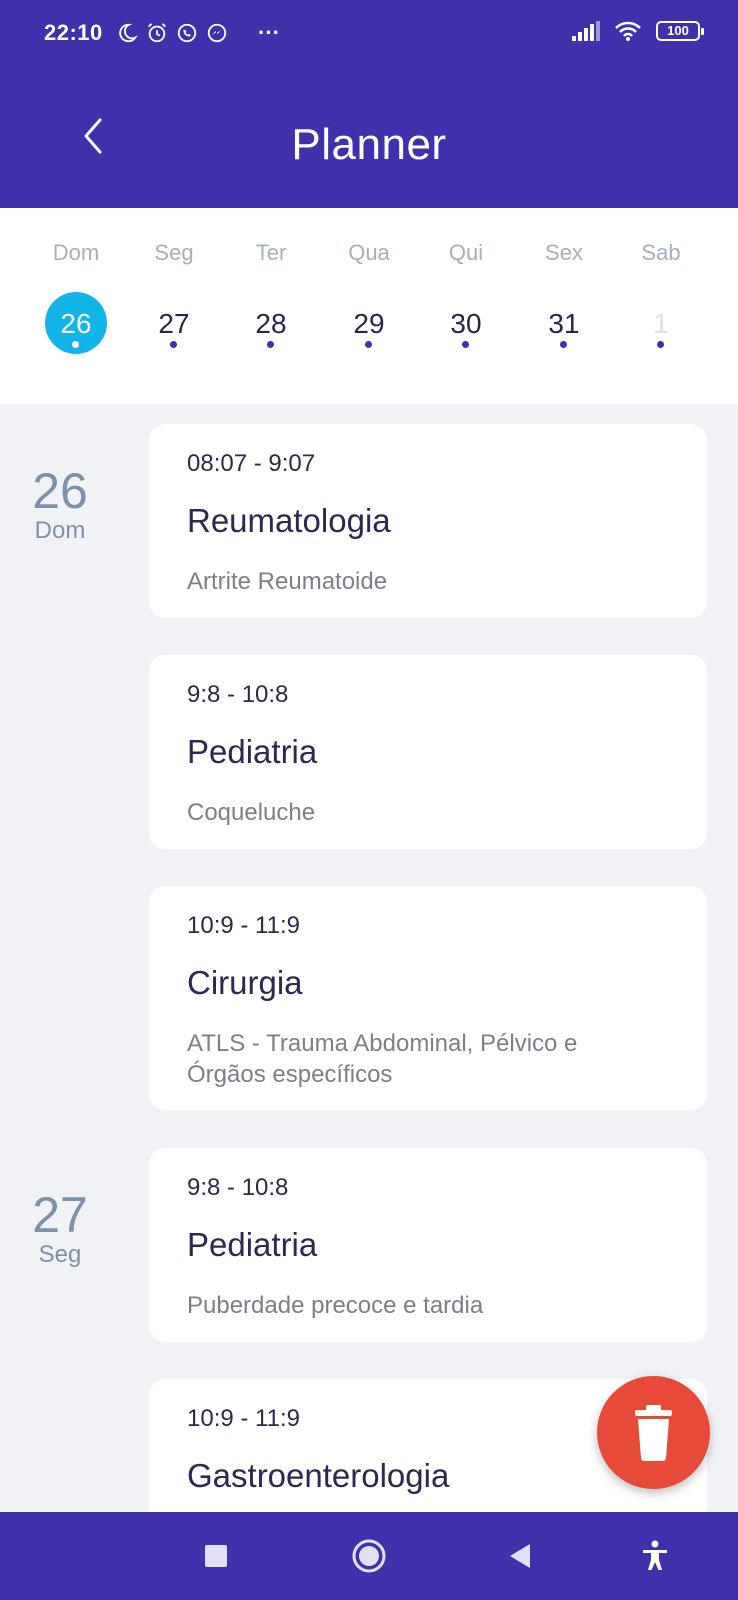 This screenshot has height=1600, width=738. What do you see at coordinates (60, 491) in the screenshot?
I see `date-number: 26` at bounding box center [60, 491].